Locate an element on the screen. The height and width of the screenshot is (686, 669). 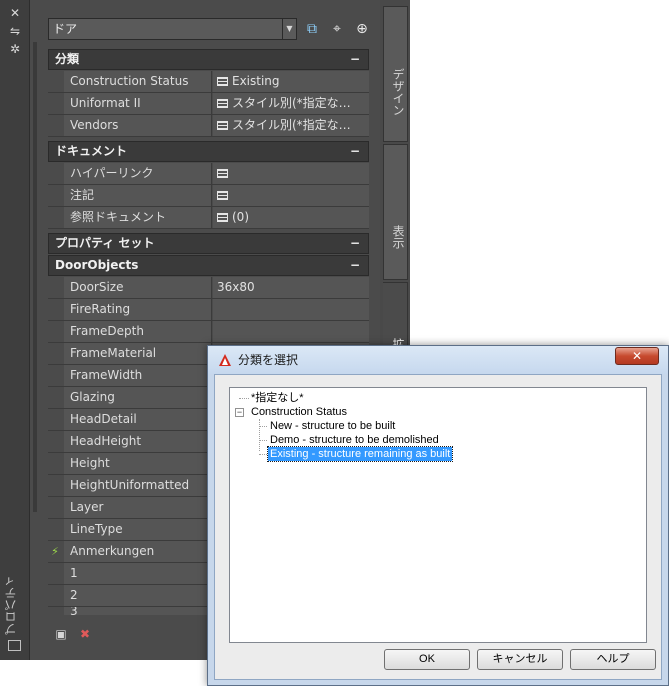
property-name: ハイパーリンク is located at coordinates (138, 173).